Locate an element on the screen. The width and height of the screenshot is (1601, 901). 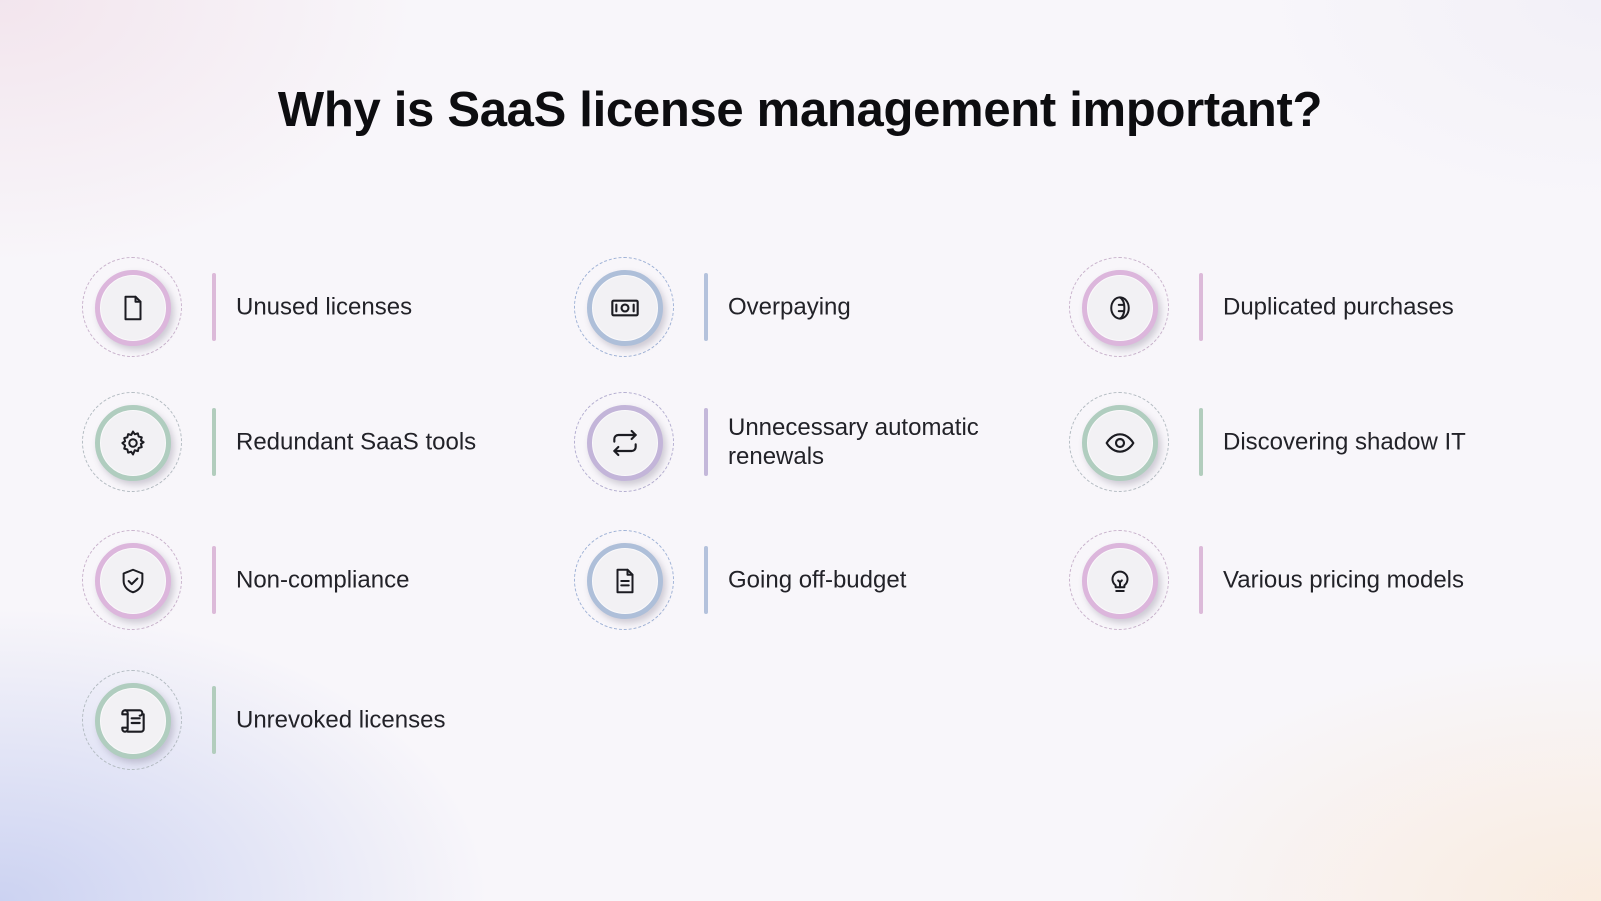
scroll-icon is located at coordinates (133, 721).